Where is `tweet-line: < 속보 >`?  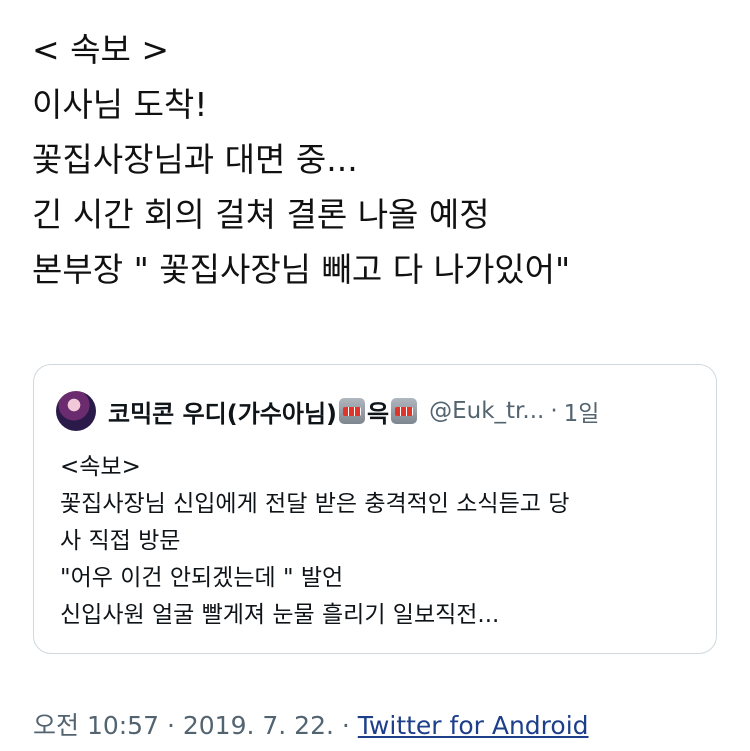 tweet-line: < 속보 > is located at coordinates (101, 49).